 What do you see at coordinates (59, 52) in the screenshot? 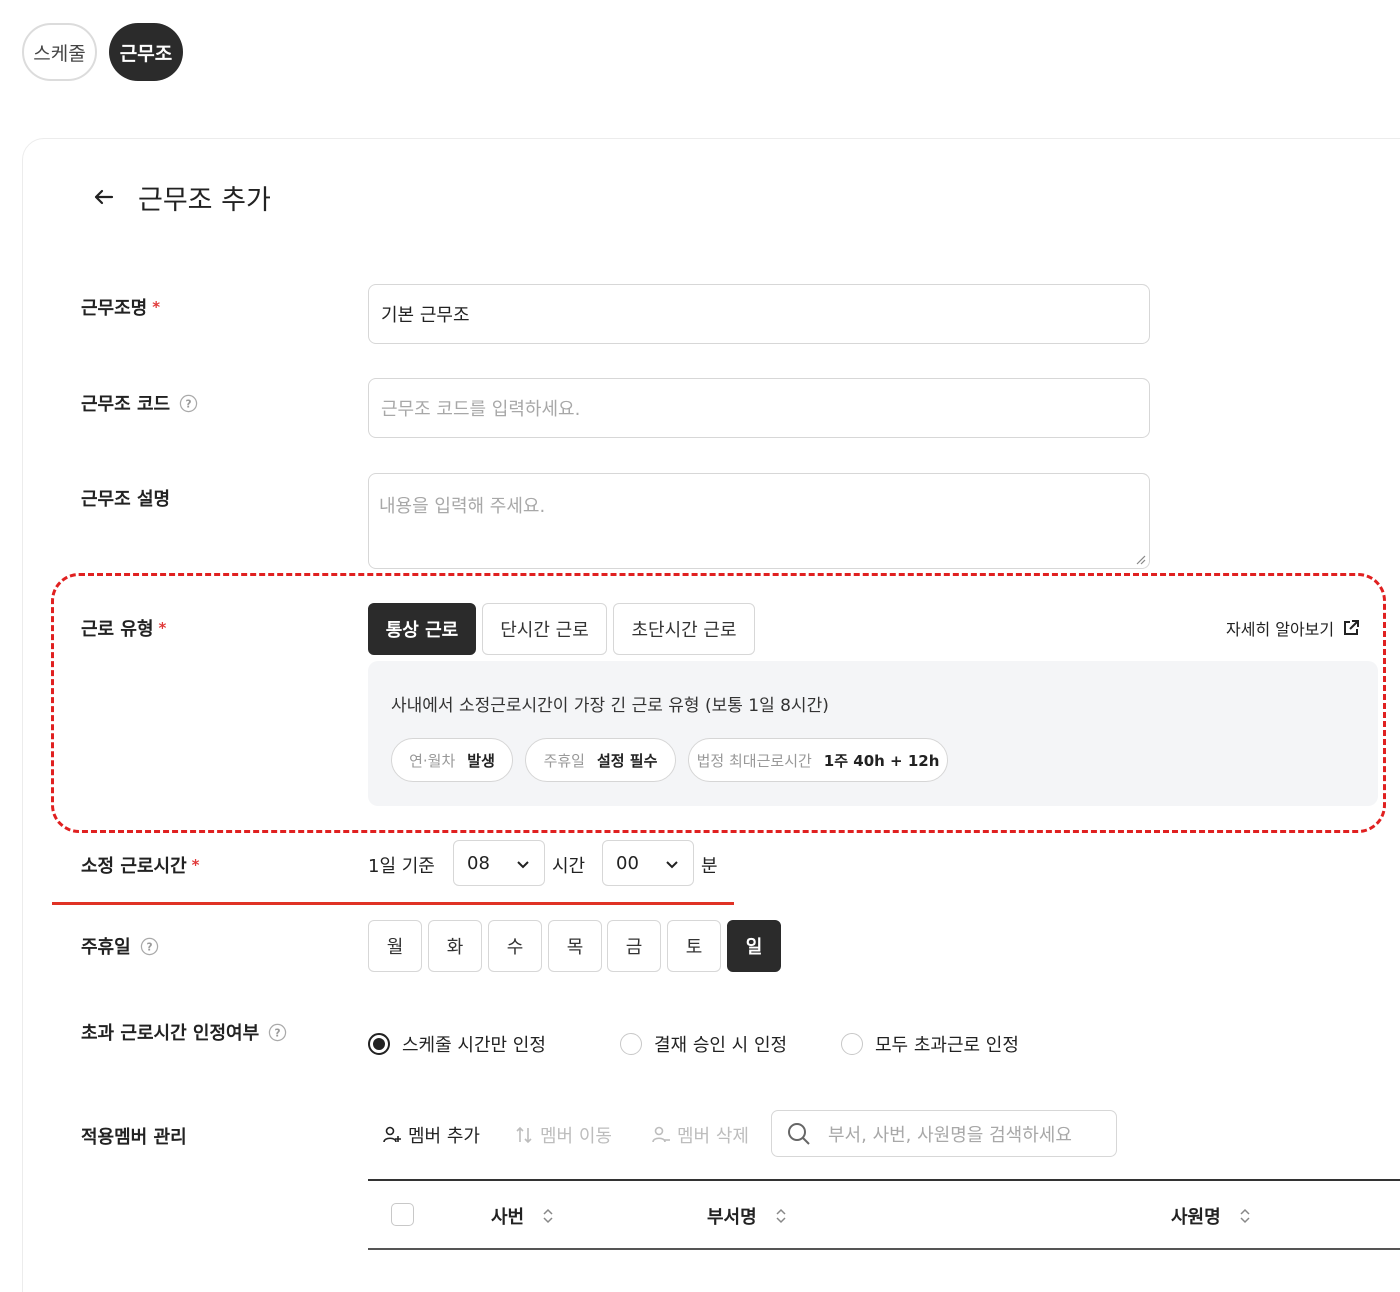
I see `tab-schedule: 스케줄` at bounding box center [59, 52].